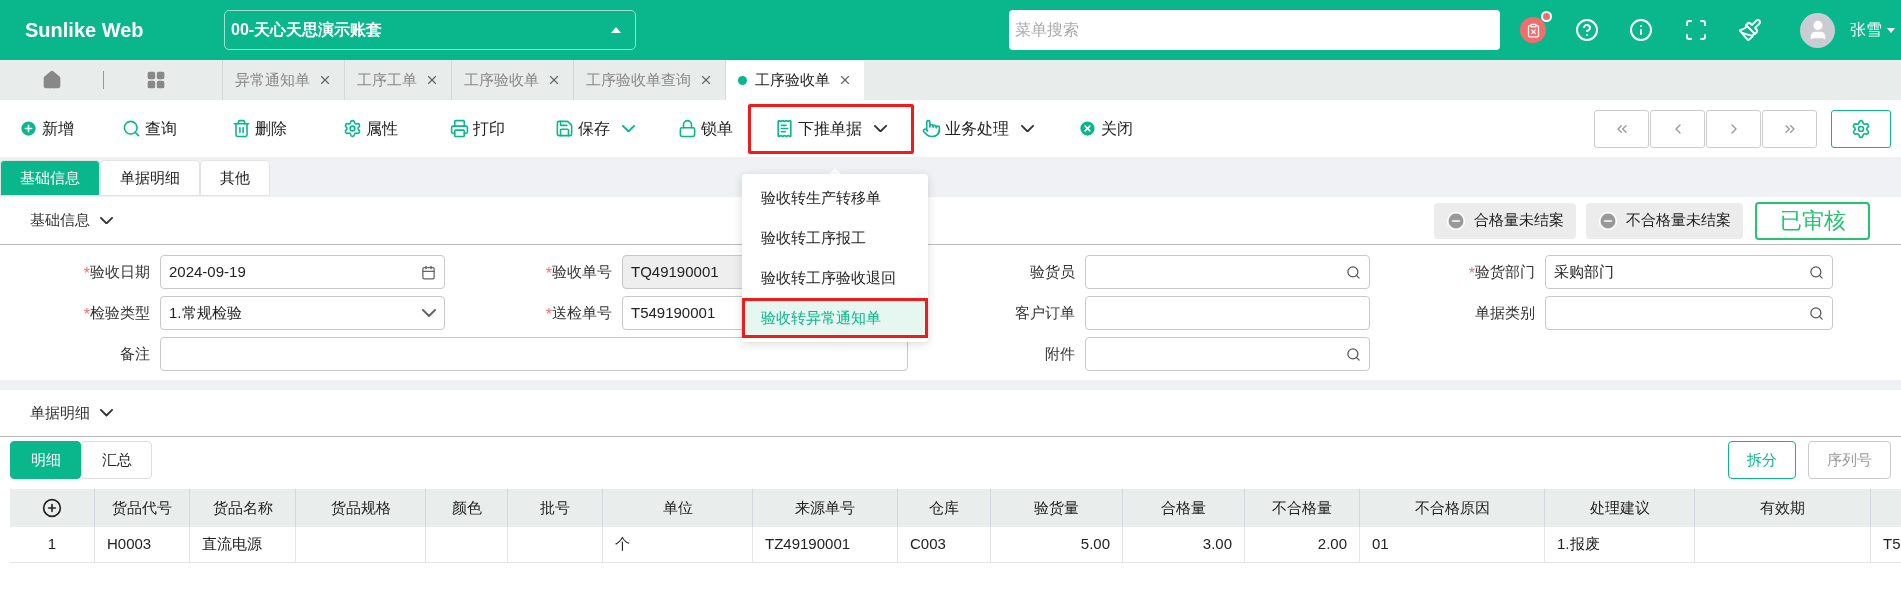 The image size is (1901, 614). Describe the element at coordinates (1664, 220) in the screenshot. I see `status-button: 不合格量未结案` at that location.